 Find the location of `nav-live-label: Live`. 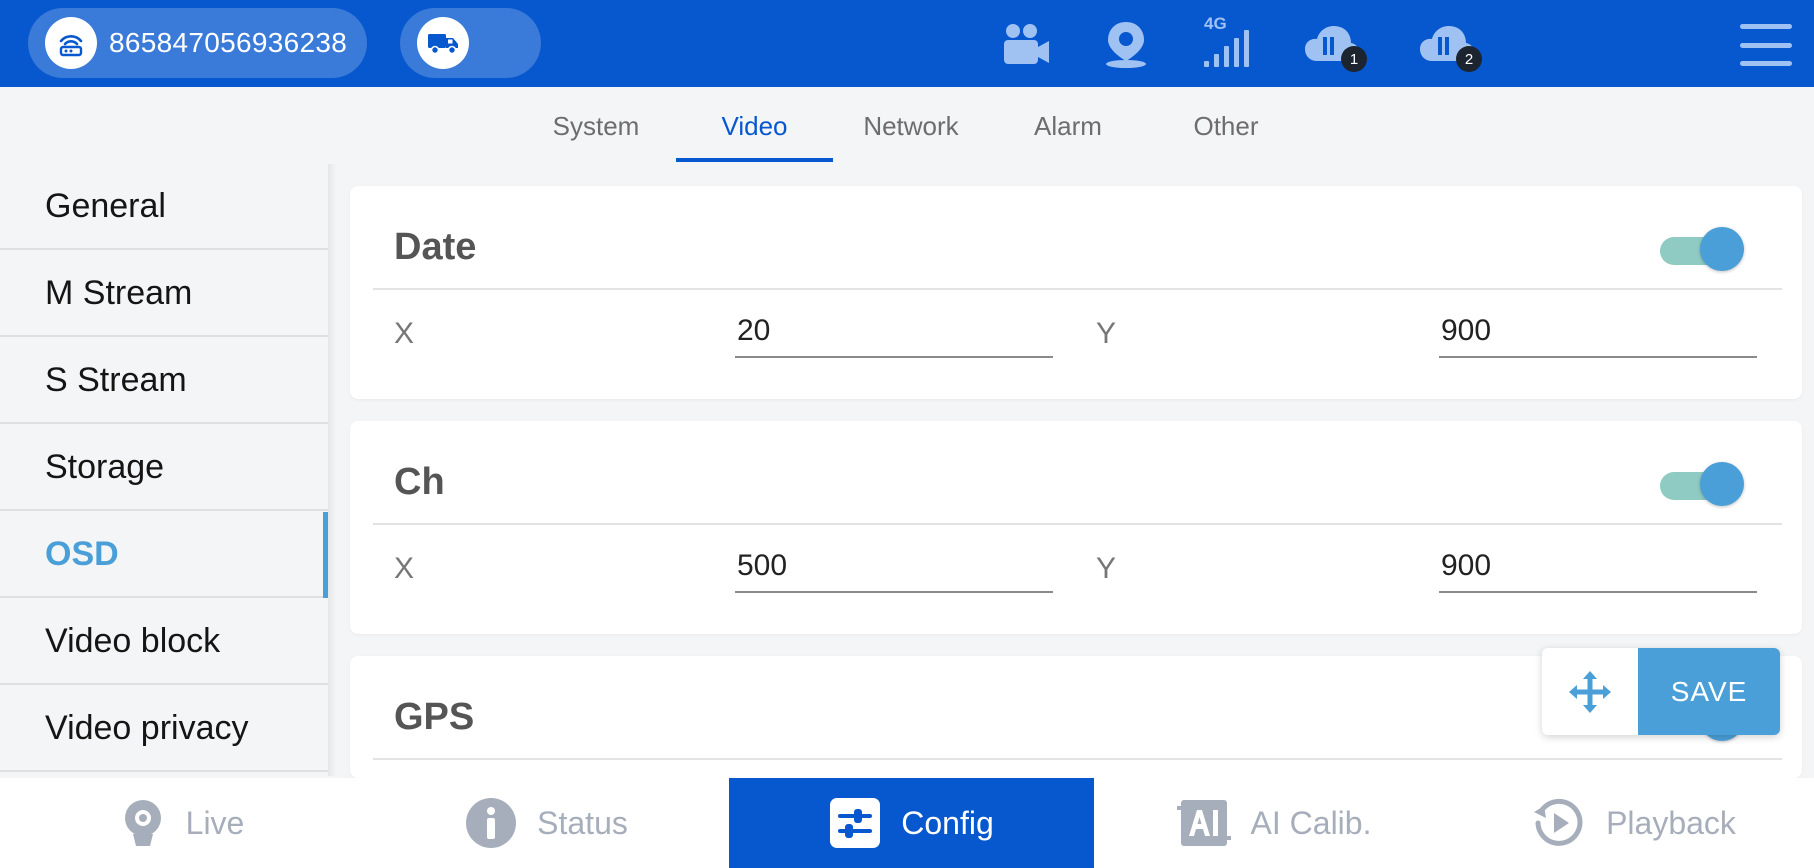

nav-live-label: Live is located at coordinates (215, 822).